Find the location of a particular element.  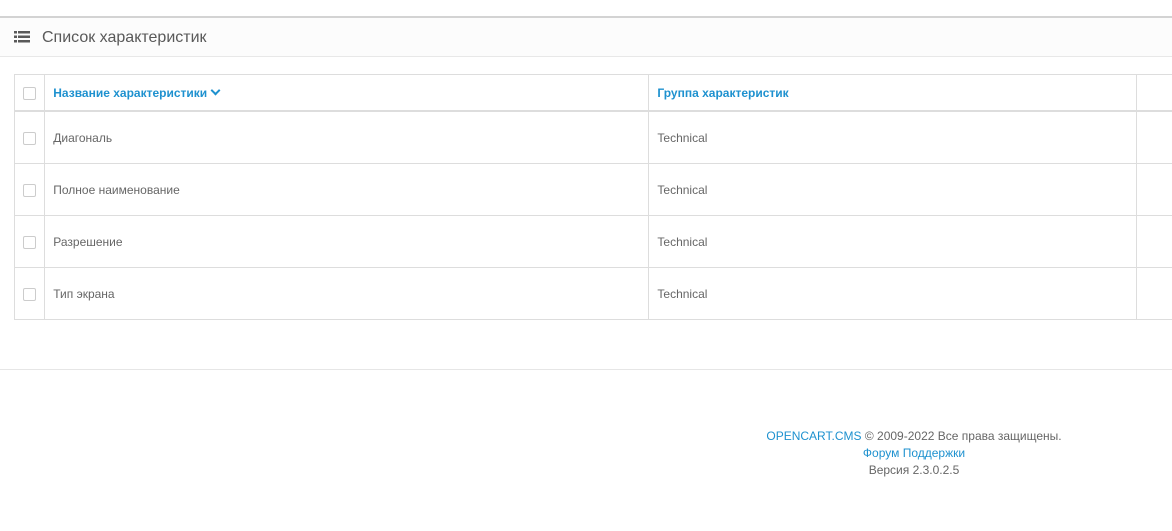

panel-title: Список характеристик is located at coordinates (124, 37).